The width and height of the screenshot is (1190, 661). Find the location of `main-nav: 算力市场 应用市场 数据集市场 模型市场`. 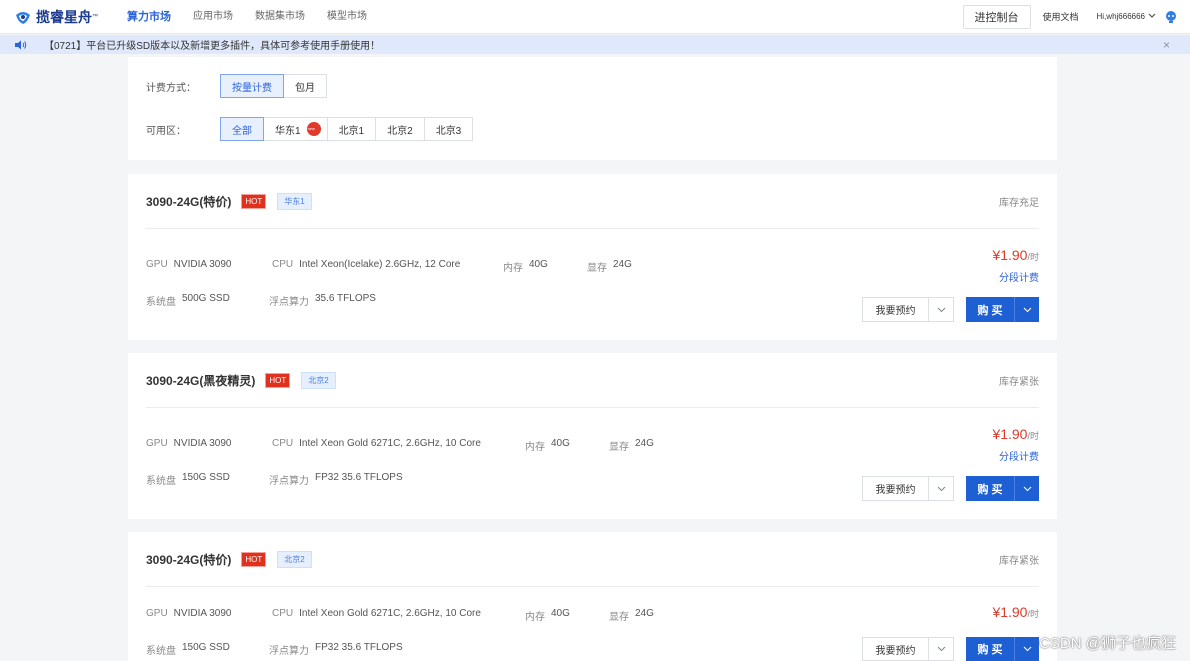

main-nav: 算力市场 应用市场 数据集市场 模型市场 is located at coordinates (247, 17).